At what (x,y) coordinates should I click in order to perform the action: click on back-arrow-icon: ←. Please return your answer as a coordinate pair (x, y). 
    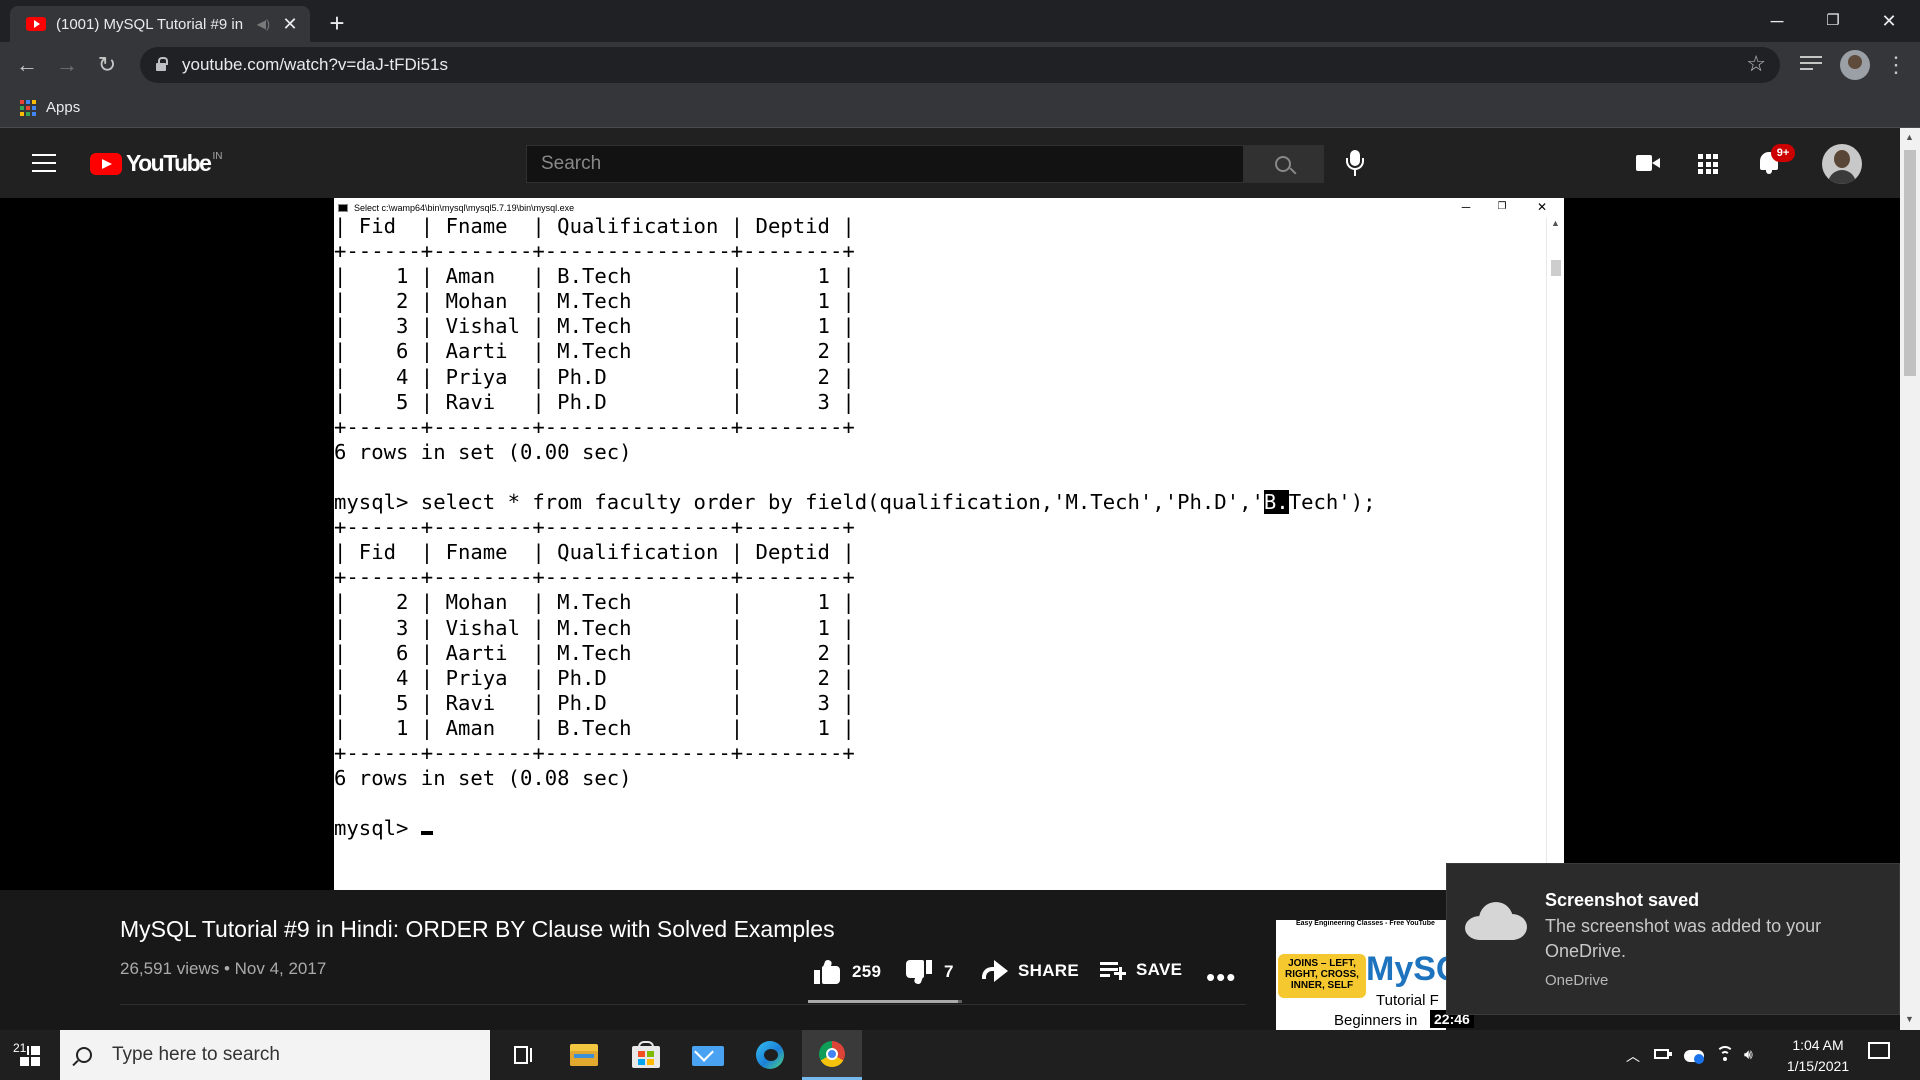
    Looking at the image, I should click on (27, 65).